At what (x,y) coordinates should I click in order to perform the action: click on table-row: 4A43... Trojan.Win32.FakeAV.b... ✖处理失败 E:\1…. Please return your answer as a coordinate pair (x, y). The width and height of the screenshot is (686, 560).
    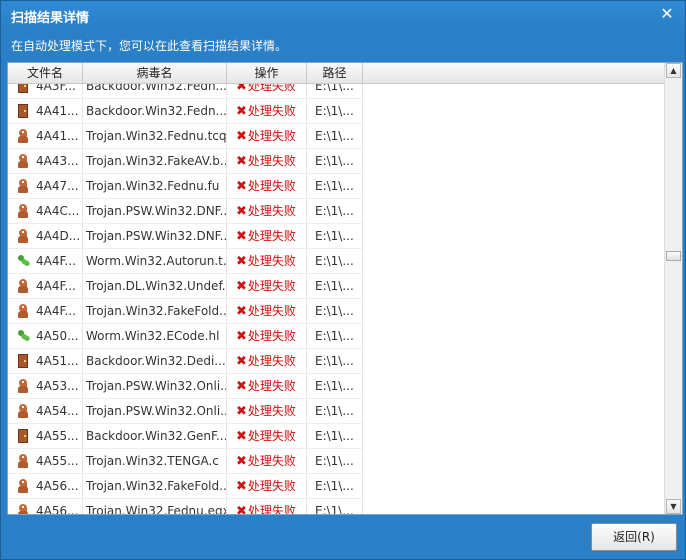
    Looking at the image, I should click on (185, 161).